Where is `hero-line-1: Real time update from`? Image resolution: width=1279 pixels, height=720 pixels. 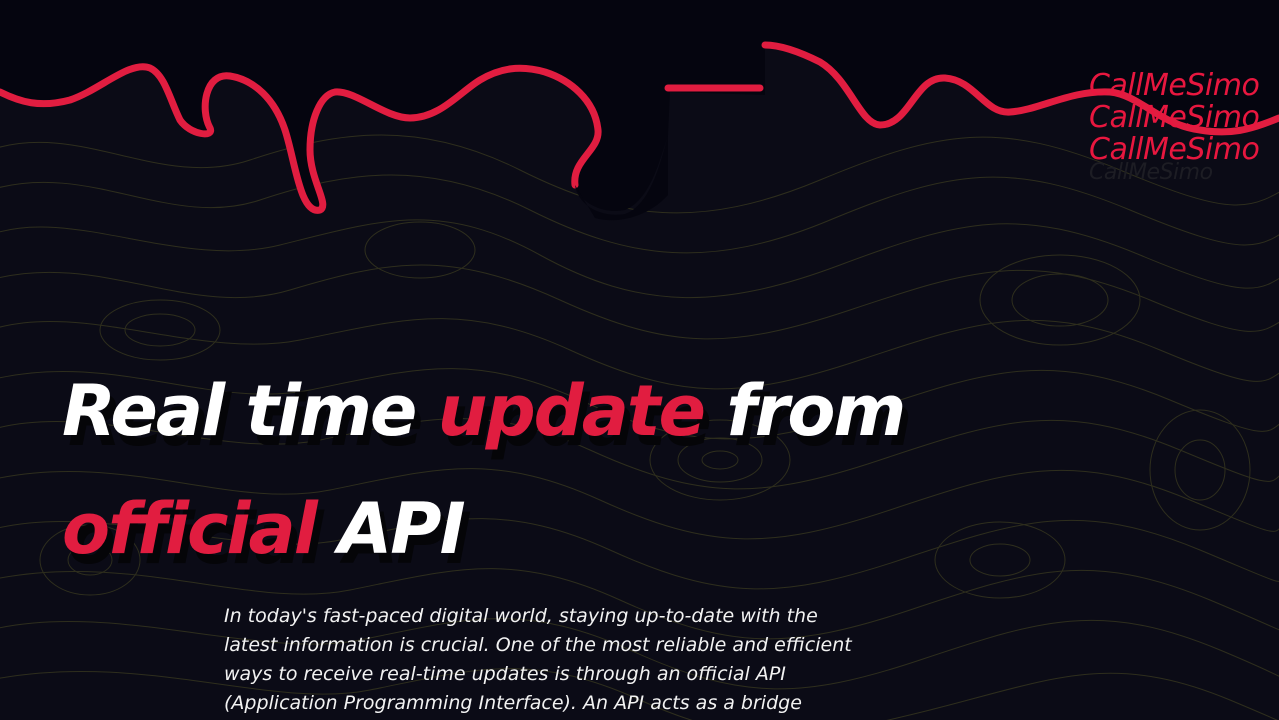
hero-line-1: Real time update from is located at coordinates (562, 411).